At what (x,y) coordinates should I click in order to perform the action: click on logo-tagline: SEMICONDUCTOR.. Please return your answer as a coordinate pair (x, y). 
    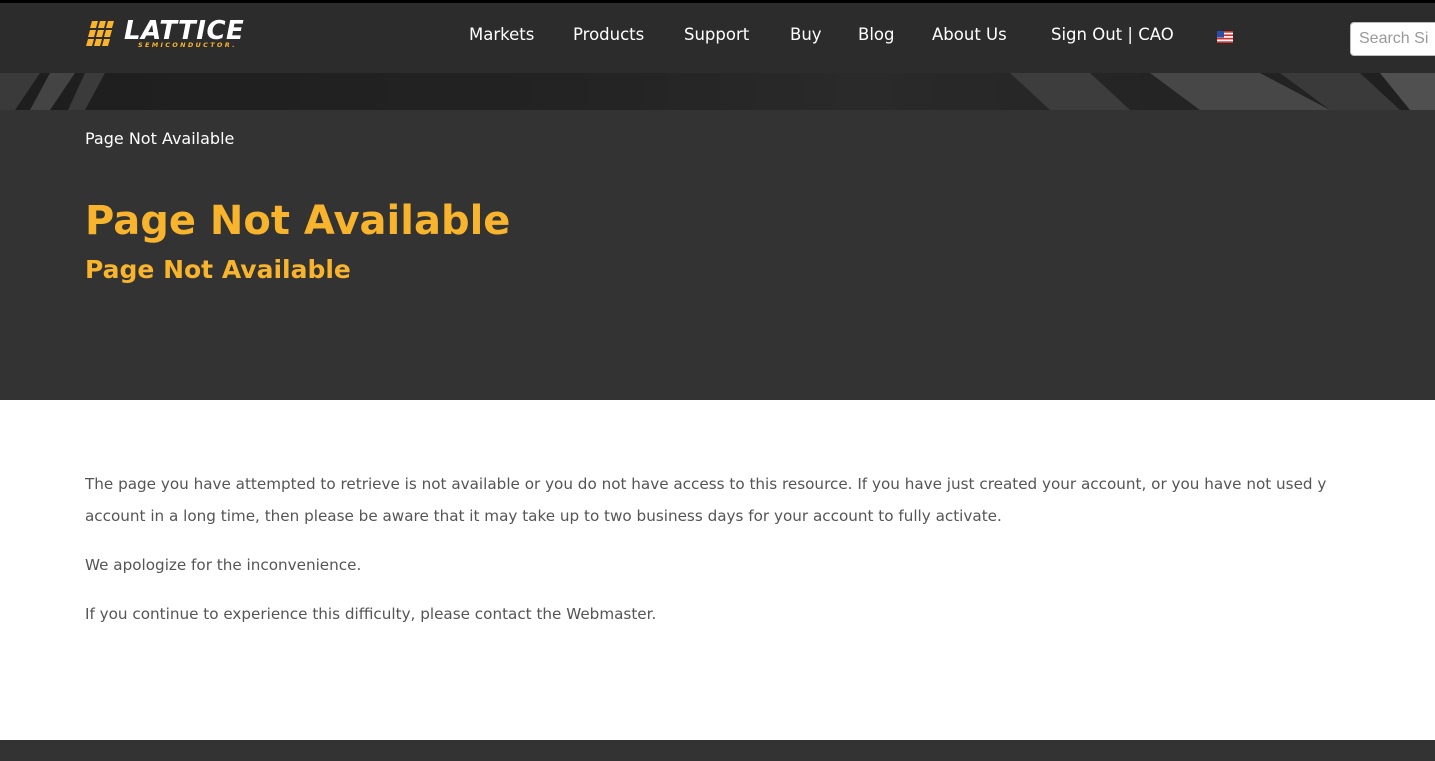
    Looking at the image, I should click on (187, 45).